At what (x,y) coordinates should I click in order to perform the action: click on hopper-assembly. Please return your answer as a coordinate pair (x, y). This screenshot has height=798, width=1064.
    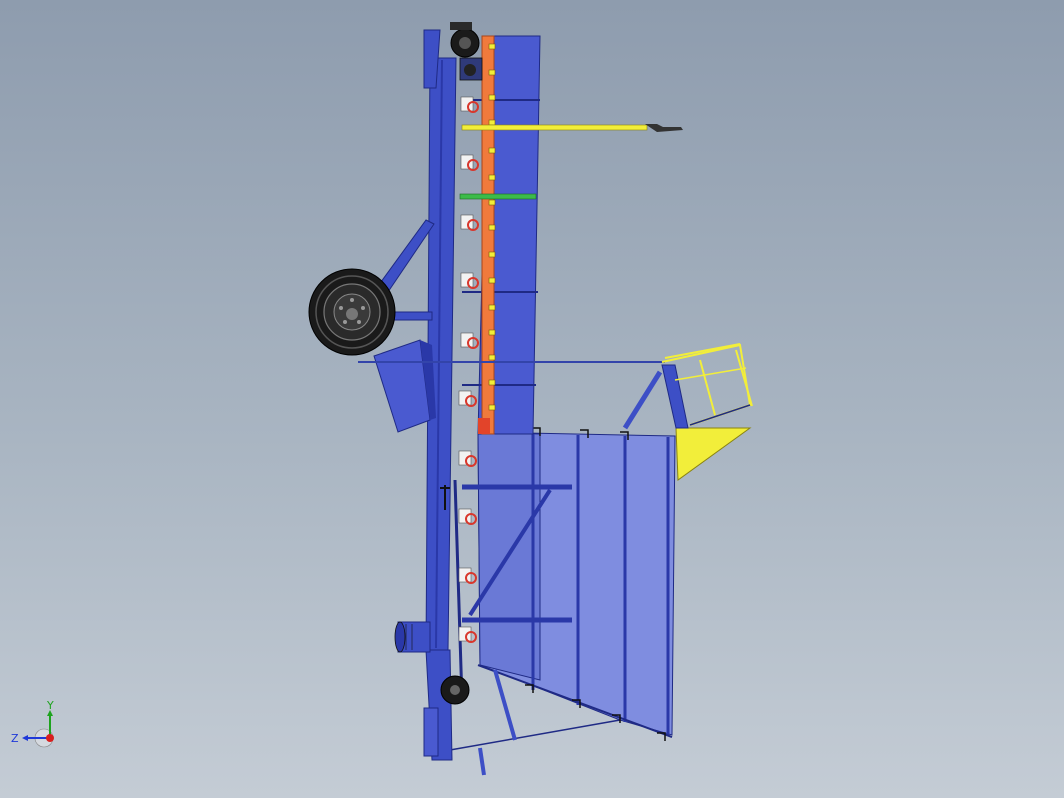
    Looking at the image, I should click on (562, 601).